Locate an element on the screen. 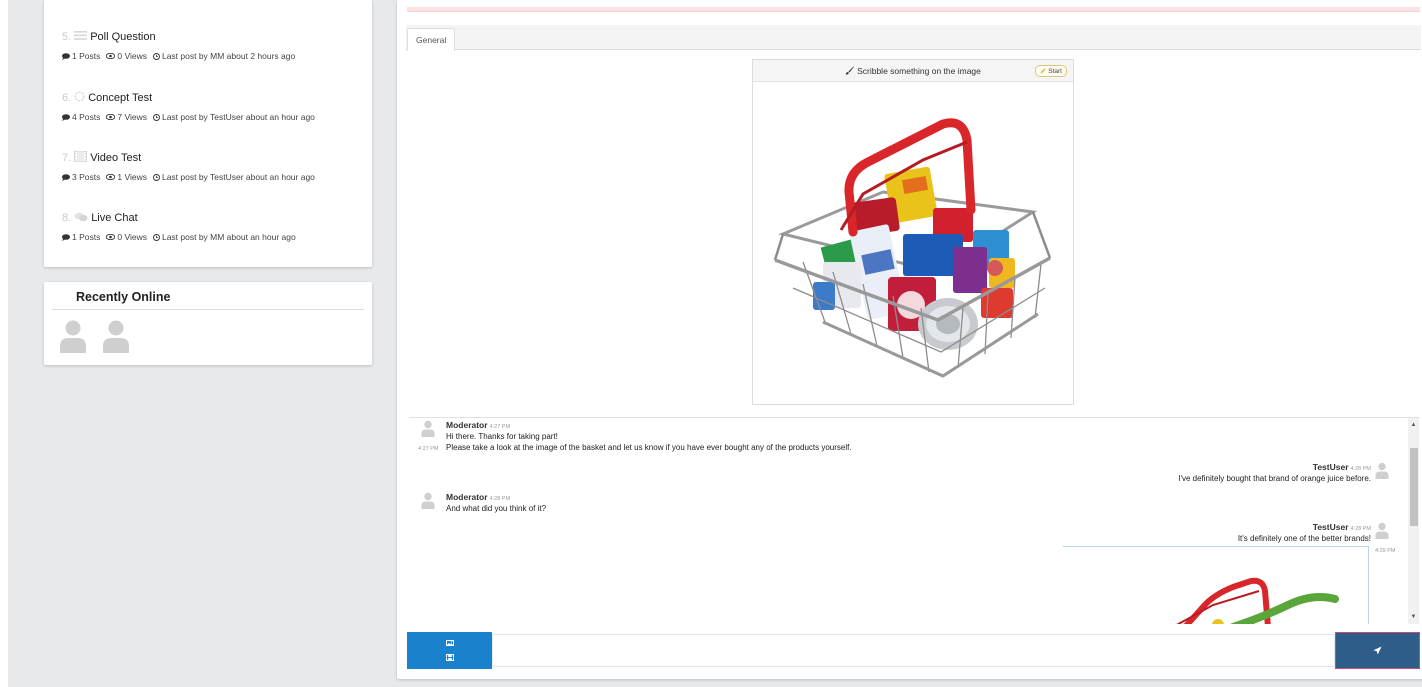 The height and width of the screenshot is (687, 1422). scribble-header: Scribble something on the image Start is located at coordinates (913, 71).